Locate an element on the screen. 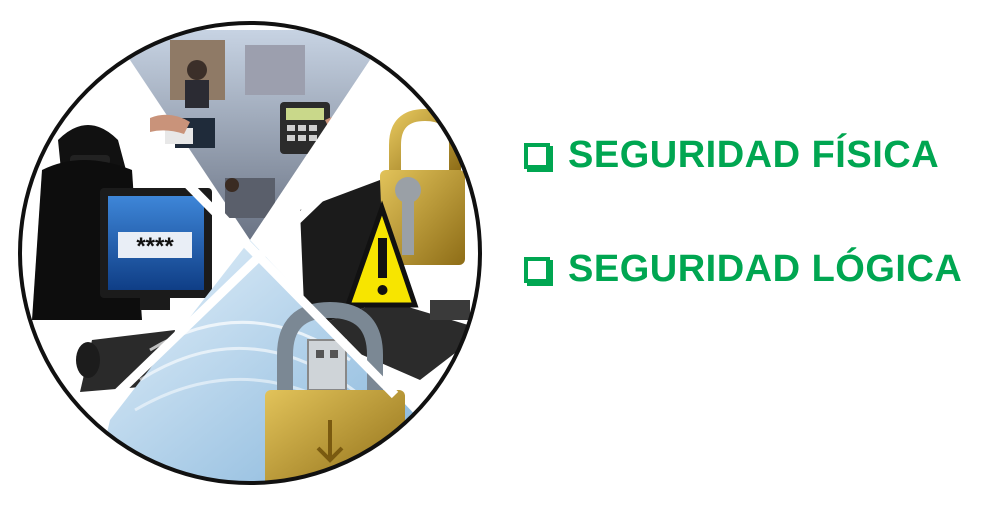 The width and height of the screenshot is (993, 506). mouse-icon is located at coordinates (88, 360).